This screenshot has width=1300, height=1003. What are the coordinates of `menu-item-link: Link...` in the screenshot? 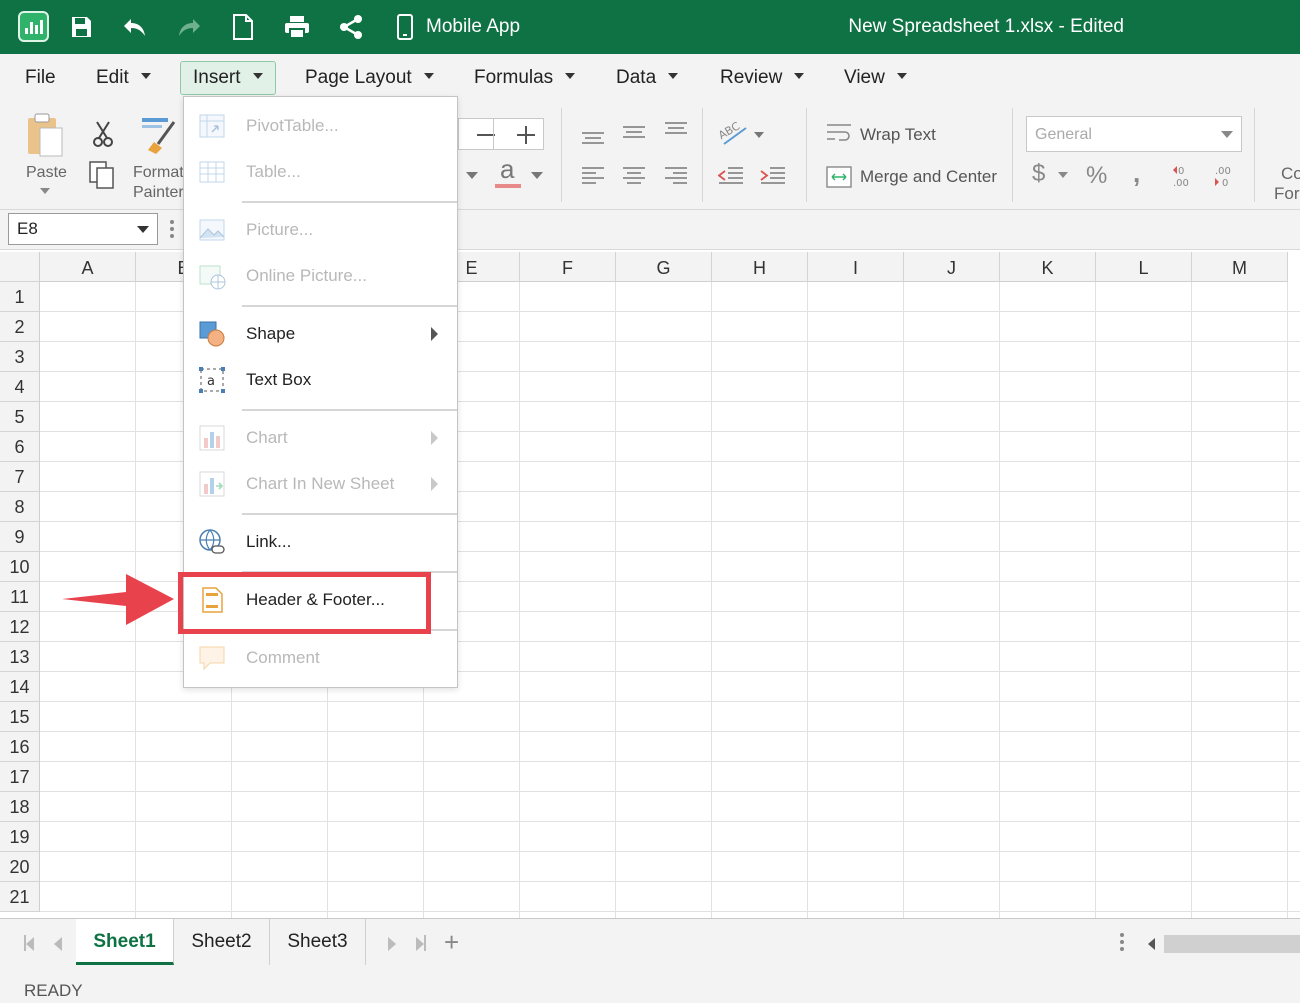 It's located at (320, 542).